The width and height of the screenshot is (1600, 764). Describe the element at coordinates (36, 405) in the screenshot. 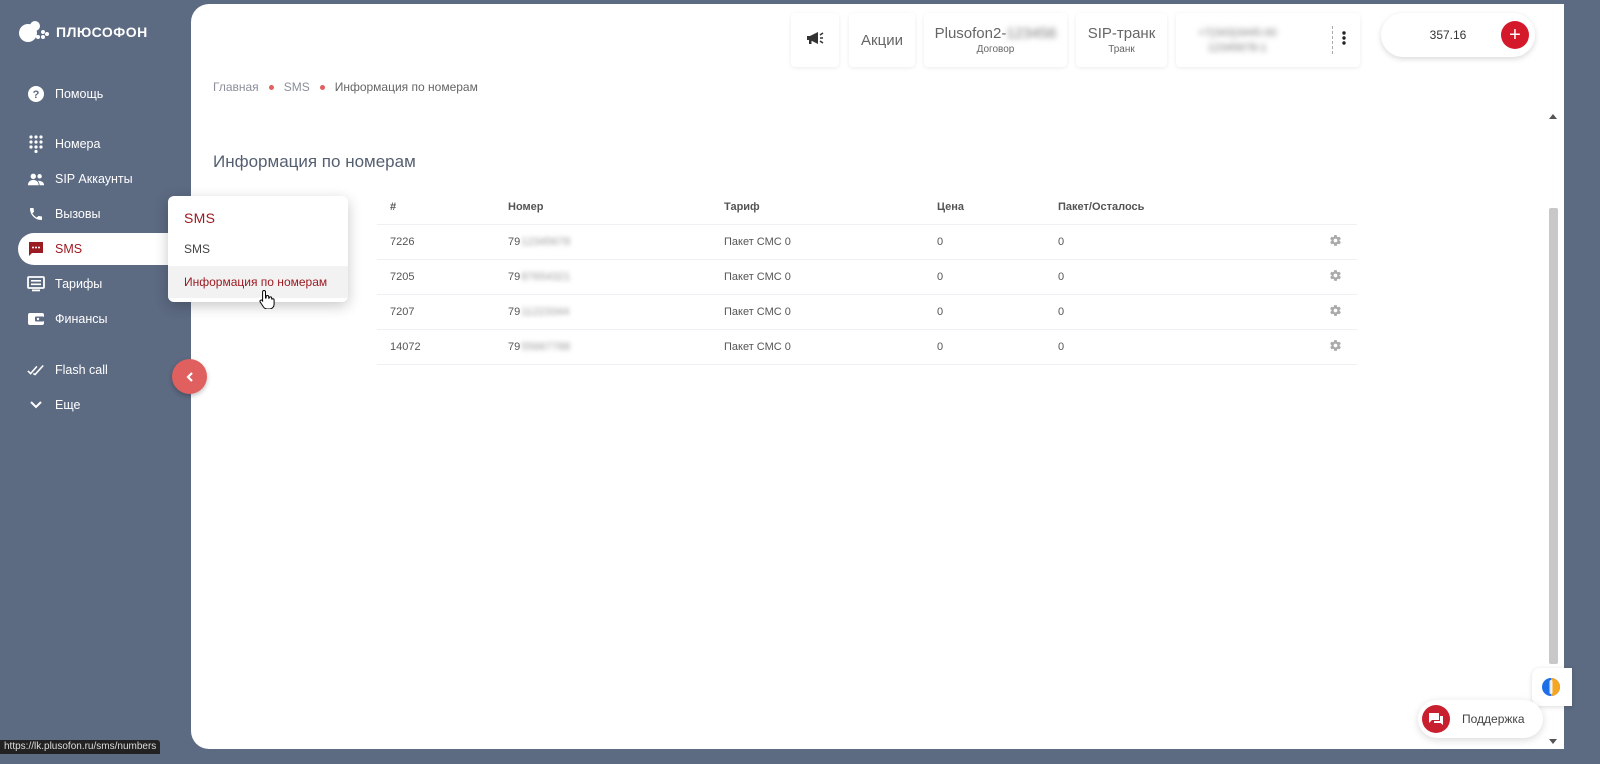

I see `chevron-down-icon` at that location.